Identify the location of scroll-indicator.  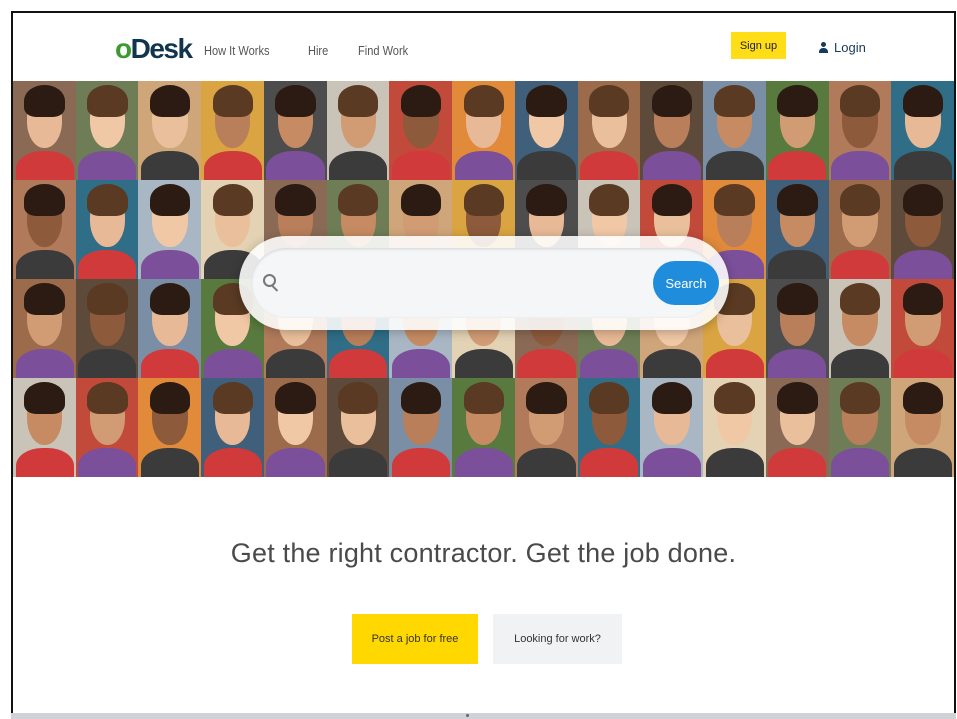
(467, 715).